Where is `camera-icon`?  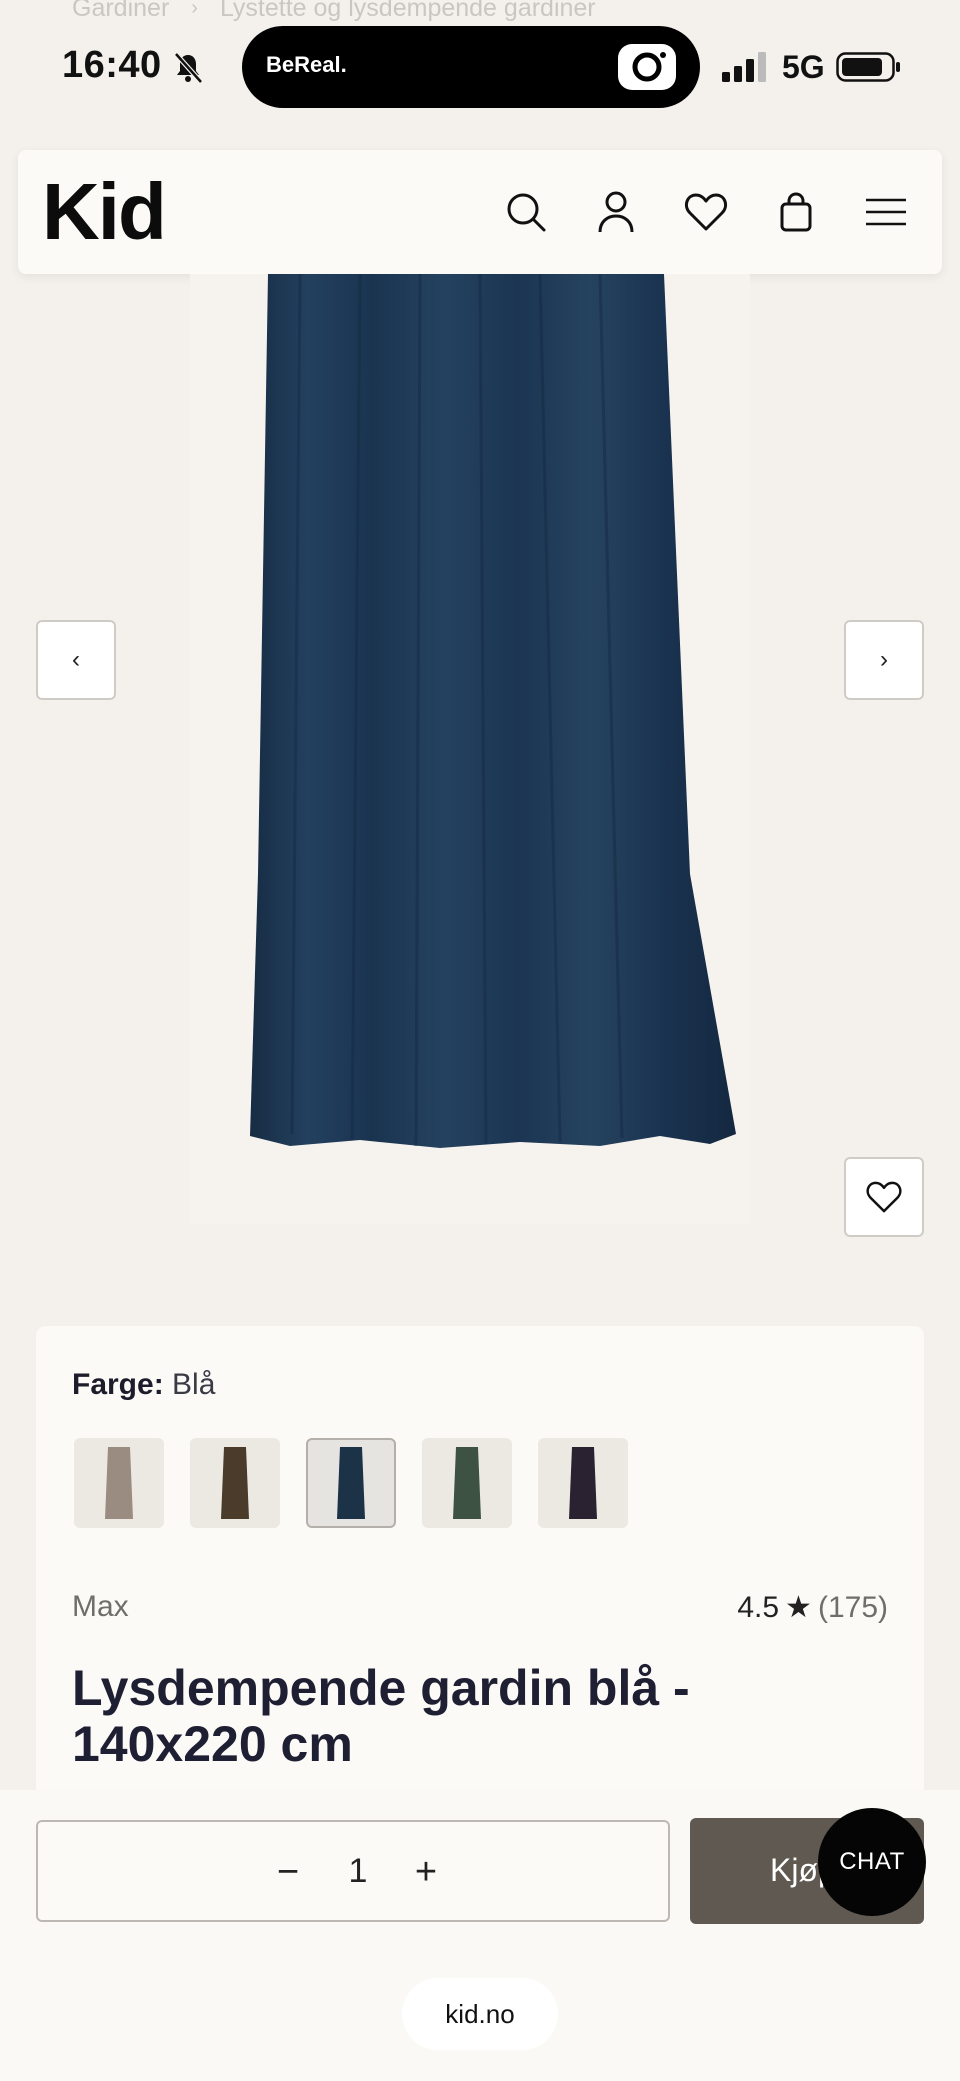 camera-icon is located at coordinates (647, 67).